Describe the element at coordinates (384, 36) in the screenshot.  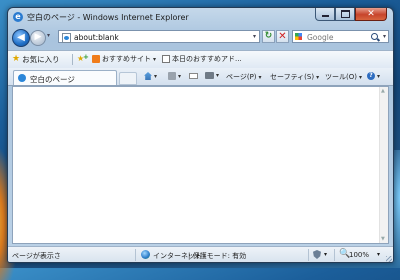
I see `search-options-dropdown-icon: ▾` at that location.